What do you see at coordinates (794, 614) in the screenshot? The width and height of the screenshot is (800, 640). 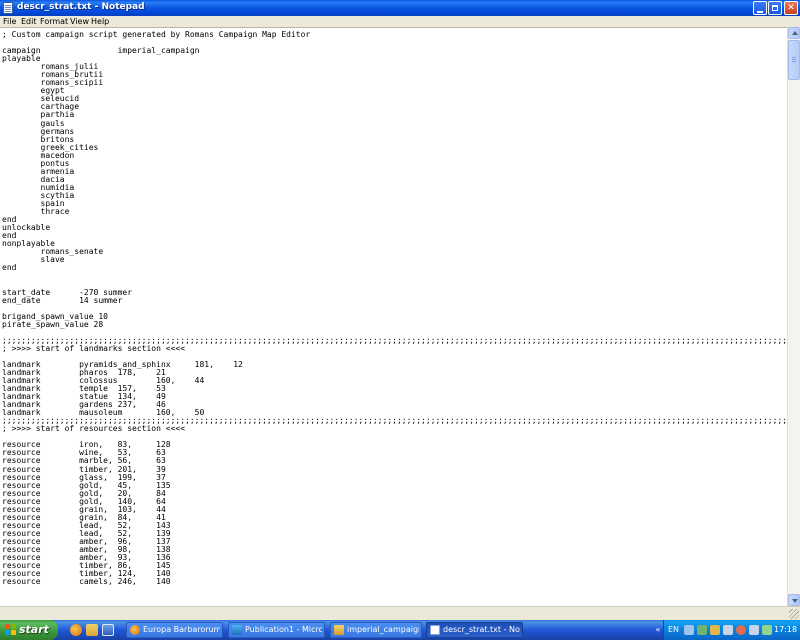 I see `resize-grip-icon` at bounding box center [794, 614].